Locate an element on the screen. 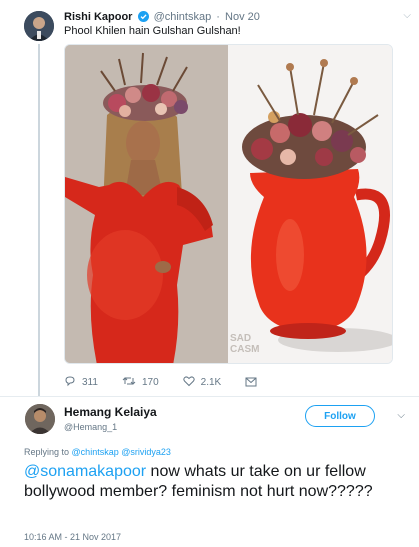 This screenshot has height=547, width=419. verified-badge-icon is located at coordinates (143, 18).